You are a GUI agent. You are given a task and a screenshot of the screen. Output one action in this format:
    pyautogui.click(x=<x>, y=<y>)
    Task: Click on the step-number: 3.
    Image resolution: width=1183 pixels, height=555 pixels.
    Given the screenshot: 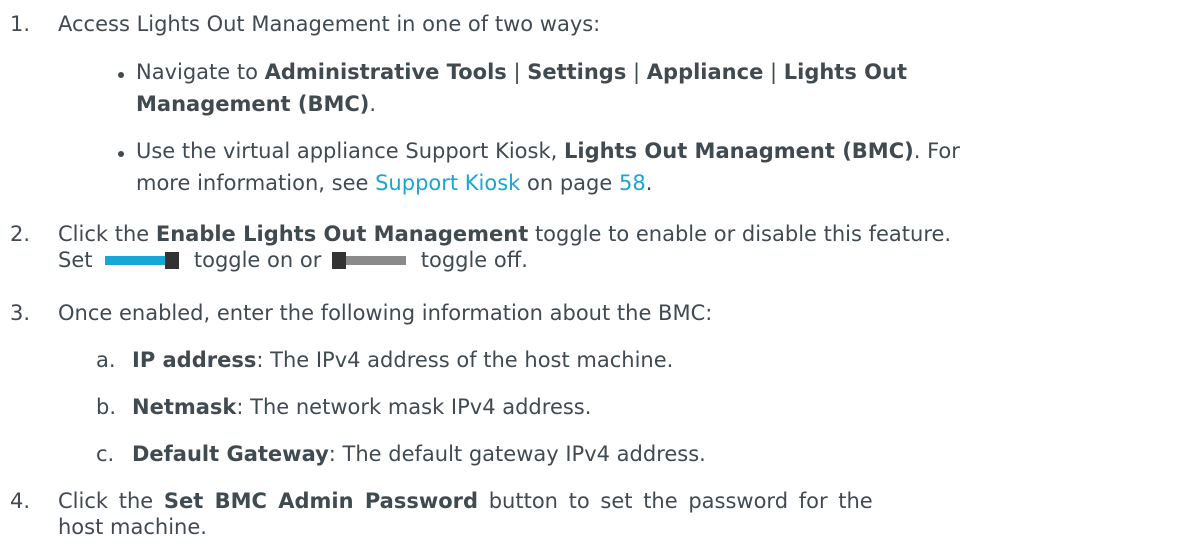 What is the action you would take?
    pyautogui.click(x=20, y=313)
    